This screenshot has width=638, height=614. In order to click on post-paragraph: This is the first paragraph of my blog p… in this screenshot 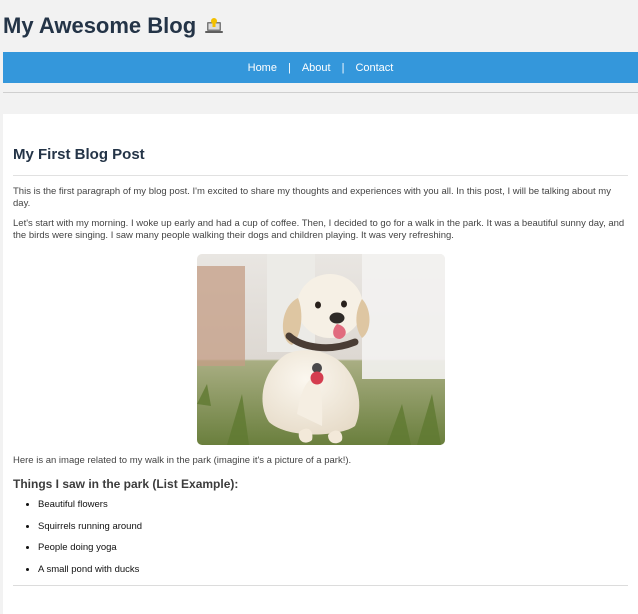, I will do `click(312, 197)`.